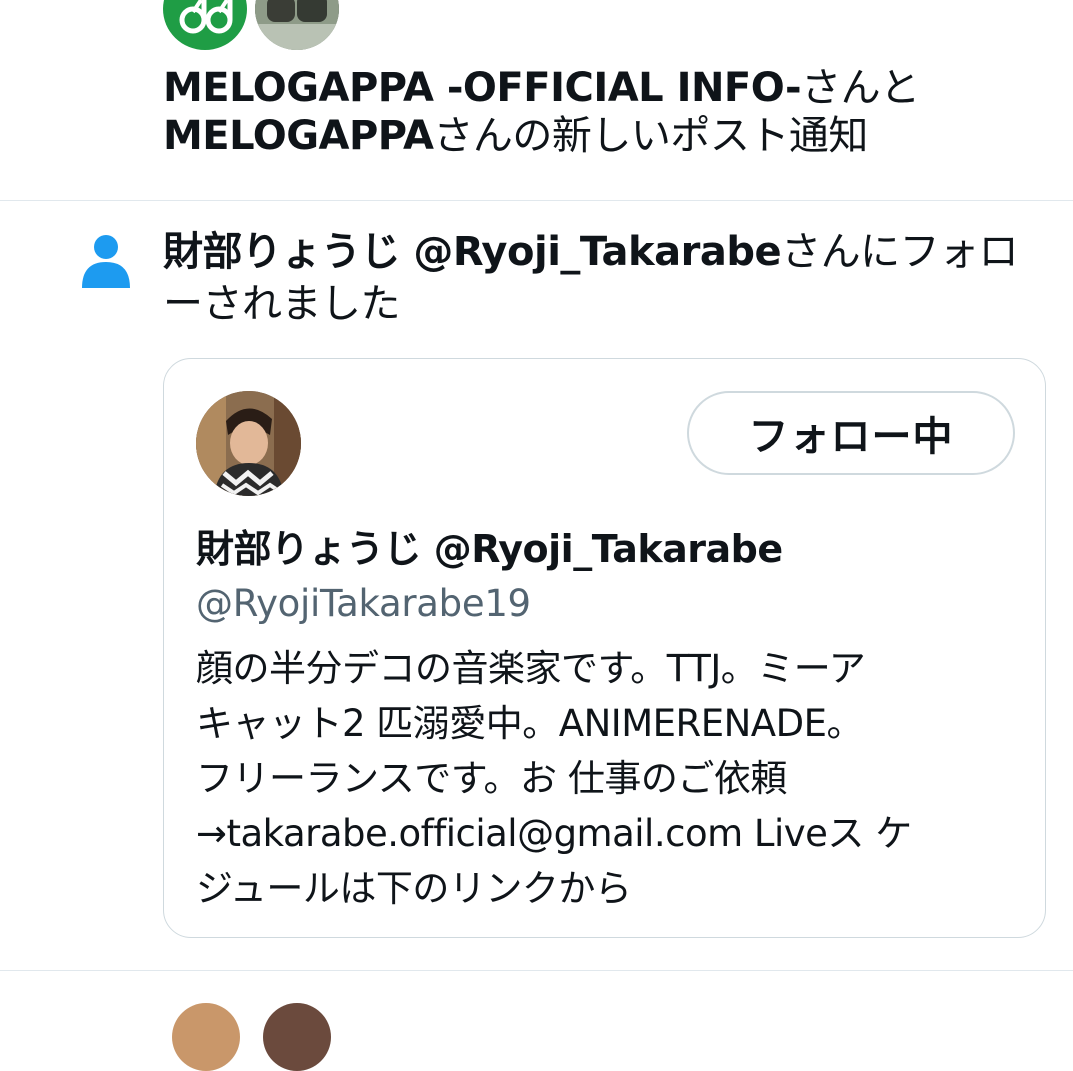  Describe the element at coordinates (860, 88) in the screenshot. I see `notification-text-part: さんと` at that location.